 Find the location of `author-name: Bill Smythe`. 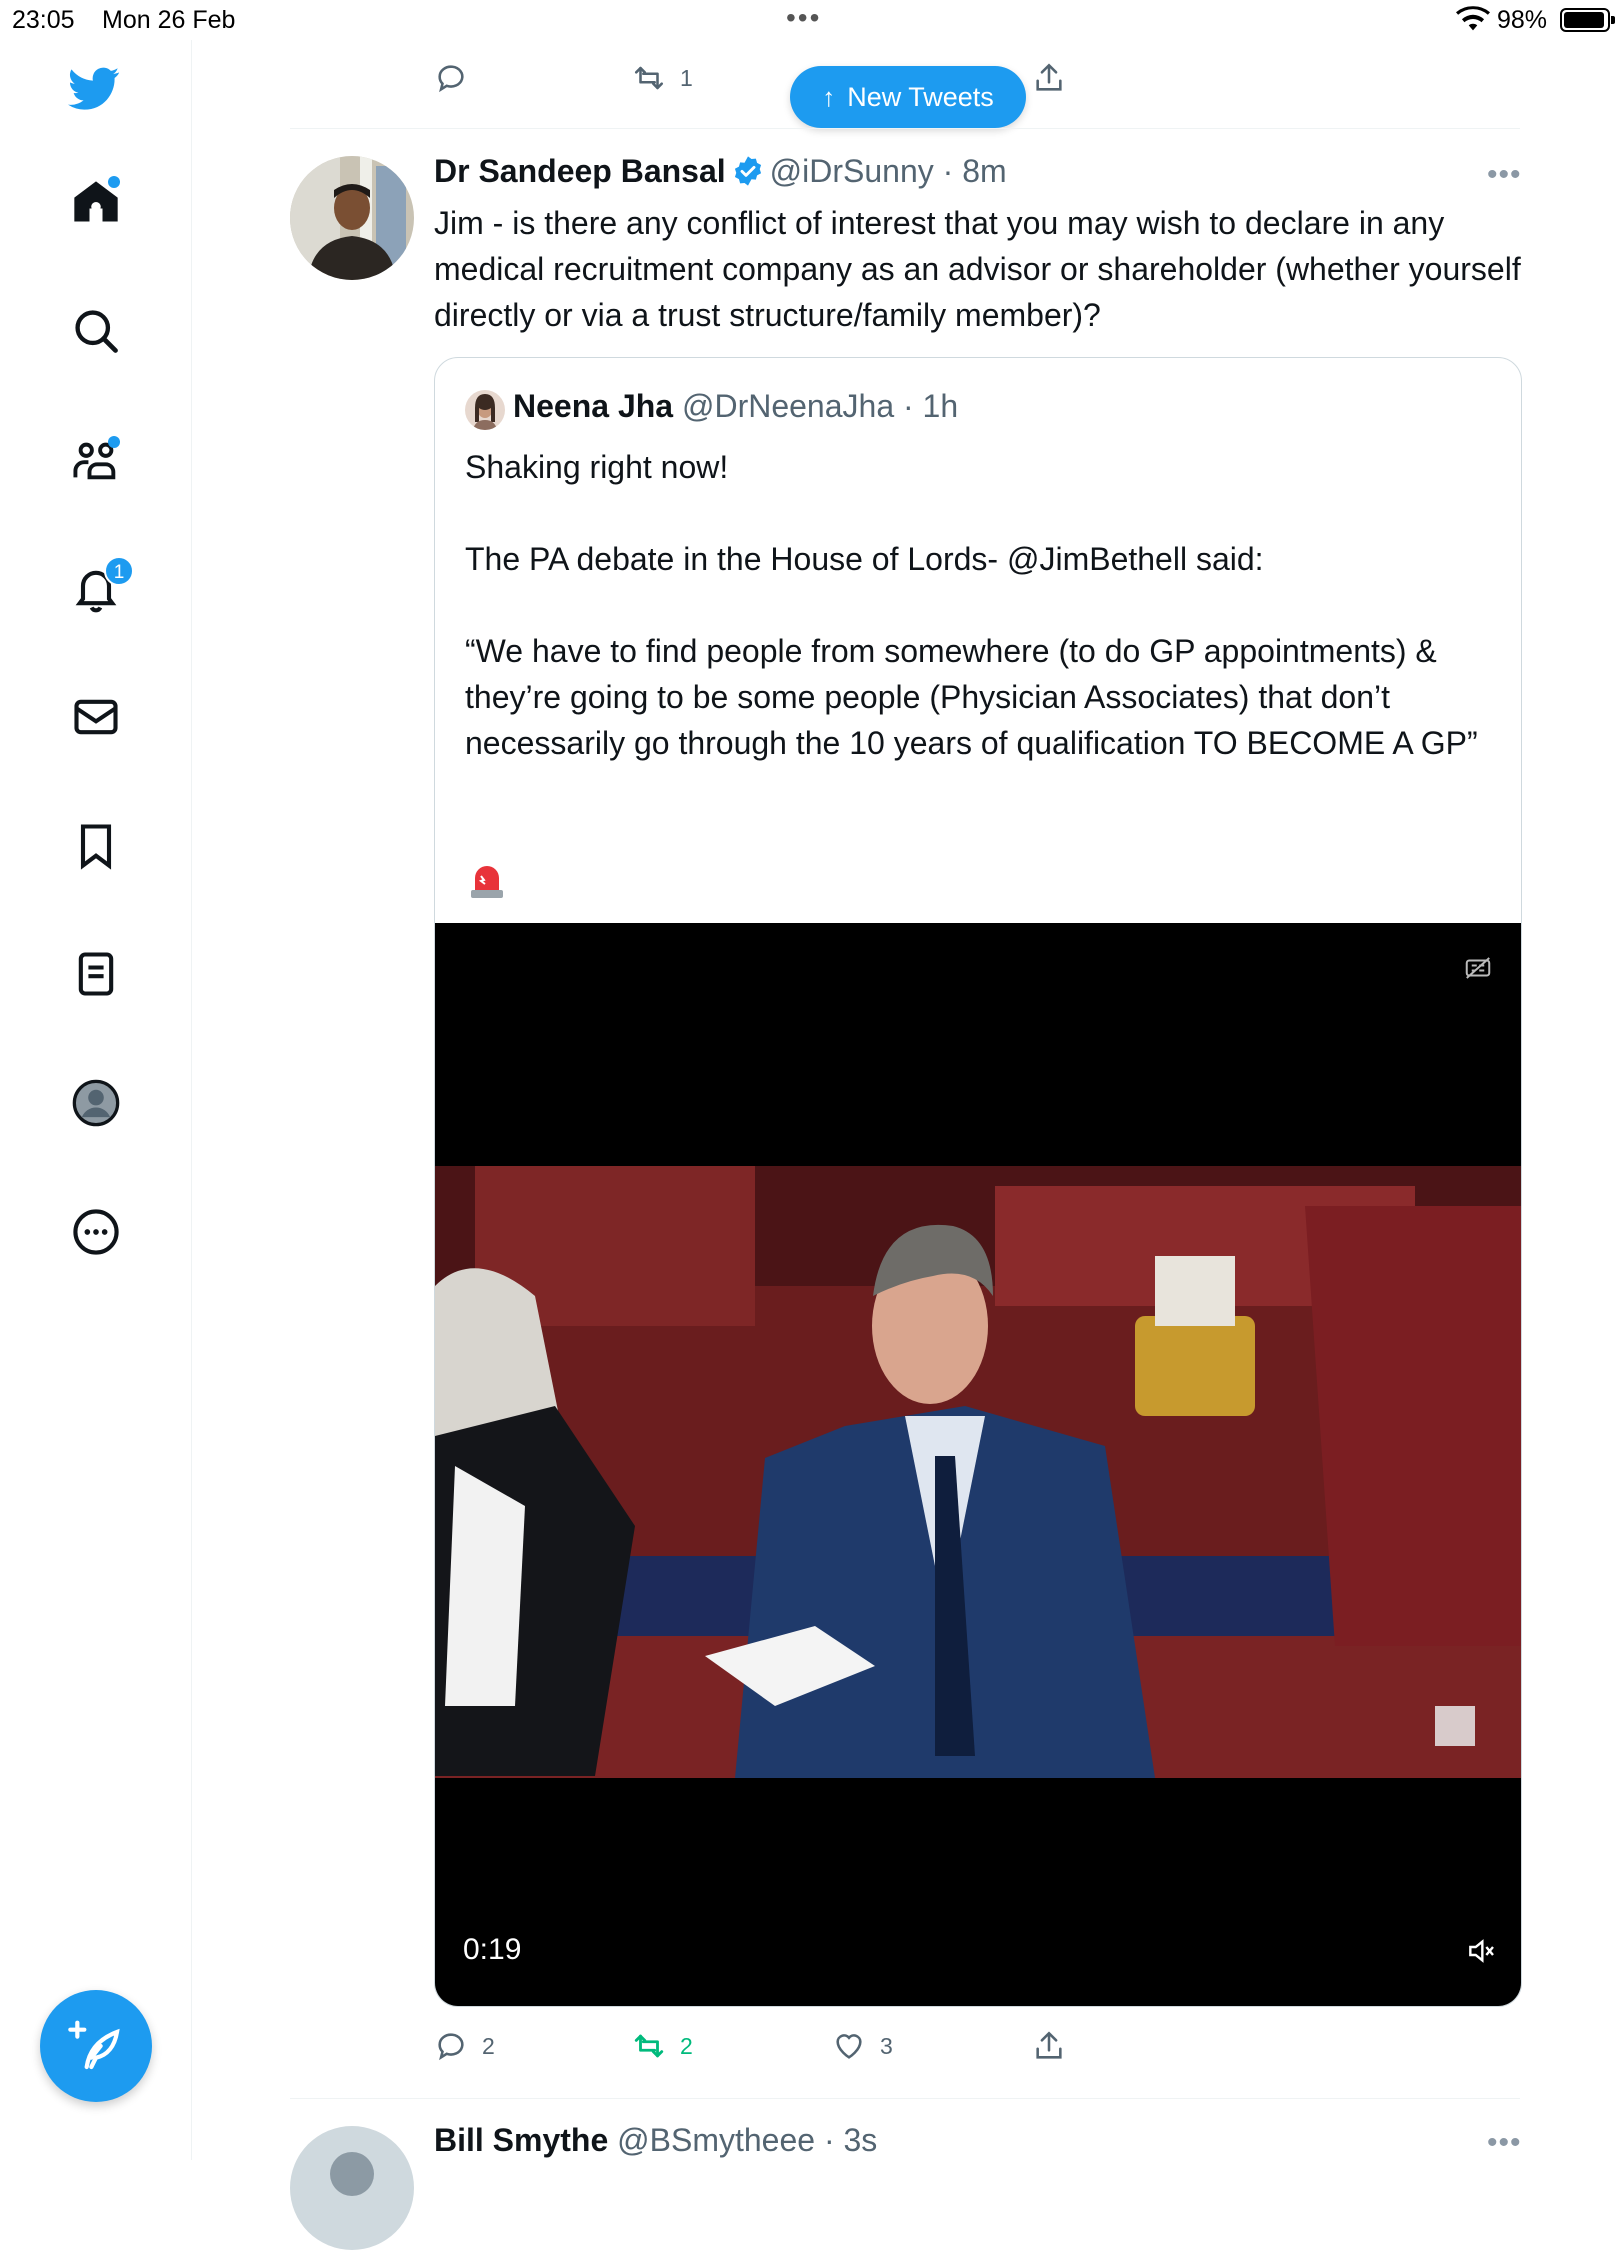

author-name: Bill Smythe is located at coordinates (521, 2140).